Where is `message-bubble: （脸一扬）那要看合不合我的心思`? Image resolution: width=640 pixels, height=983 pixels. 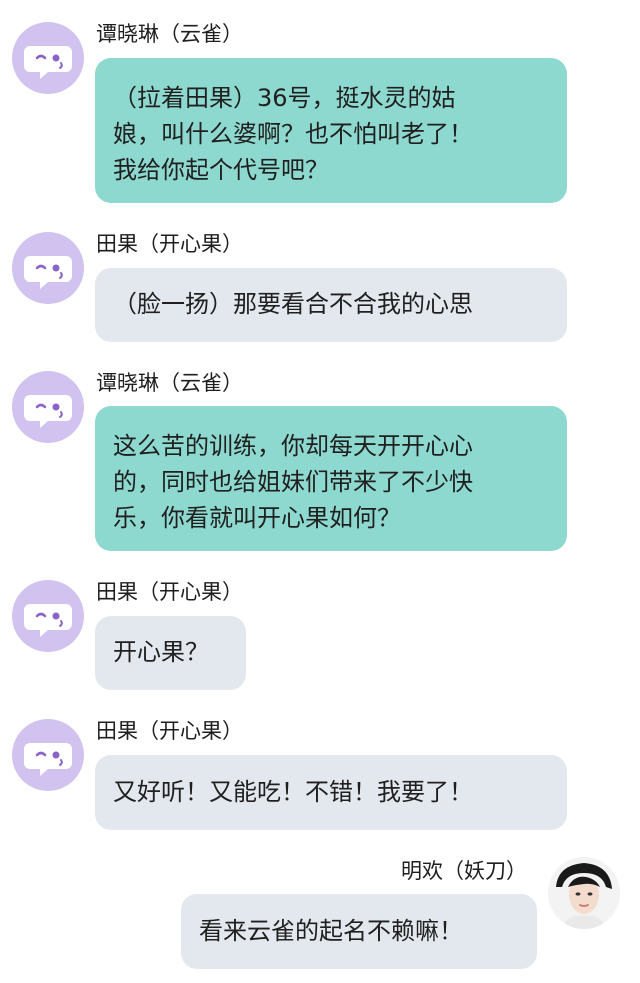 message-bubble: （脸一扬）那要看合不合我的心思 is located at coordinates (331, 305).